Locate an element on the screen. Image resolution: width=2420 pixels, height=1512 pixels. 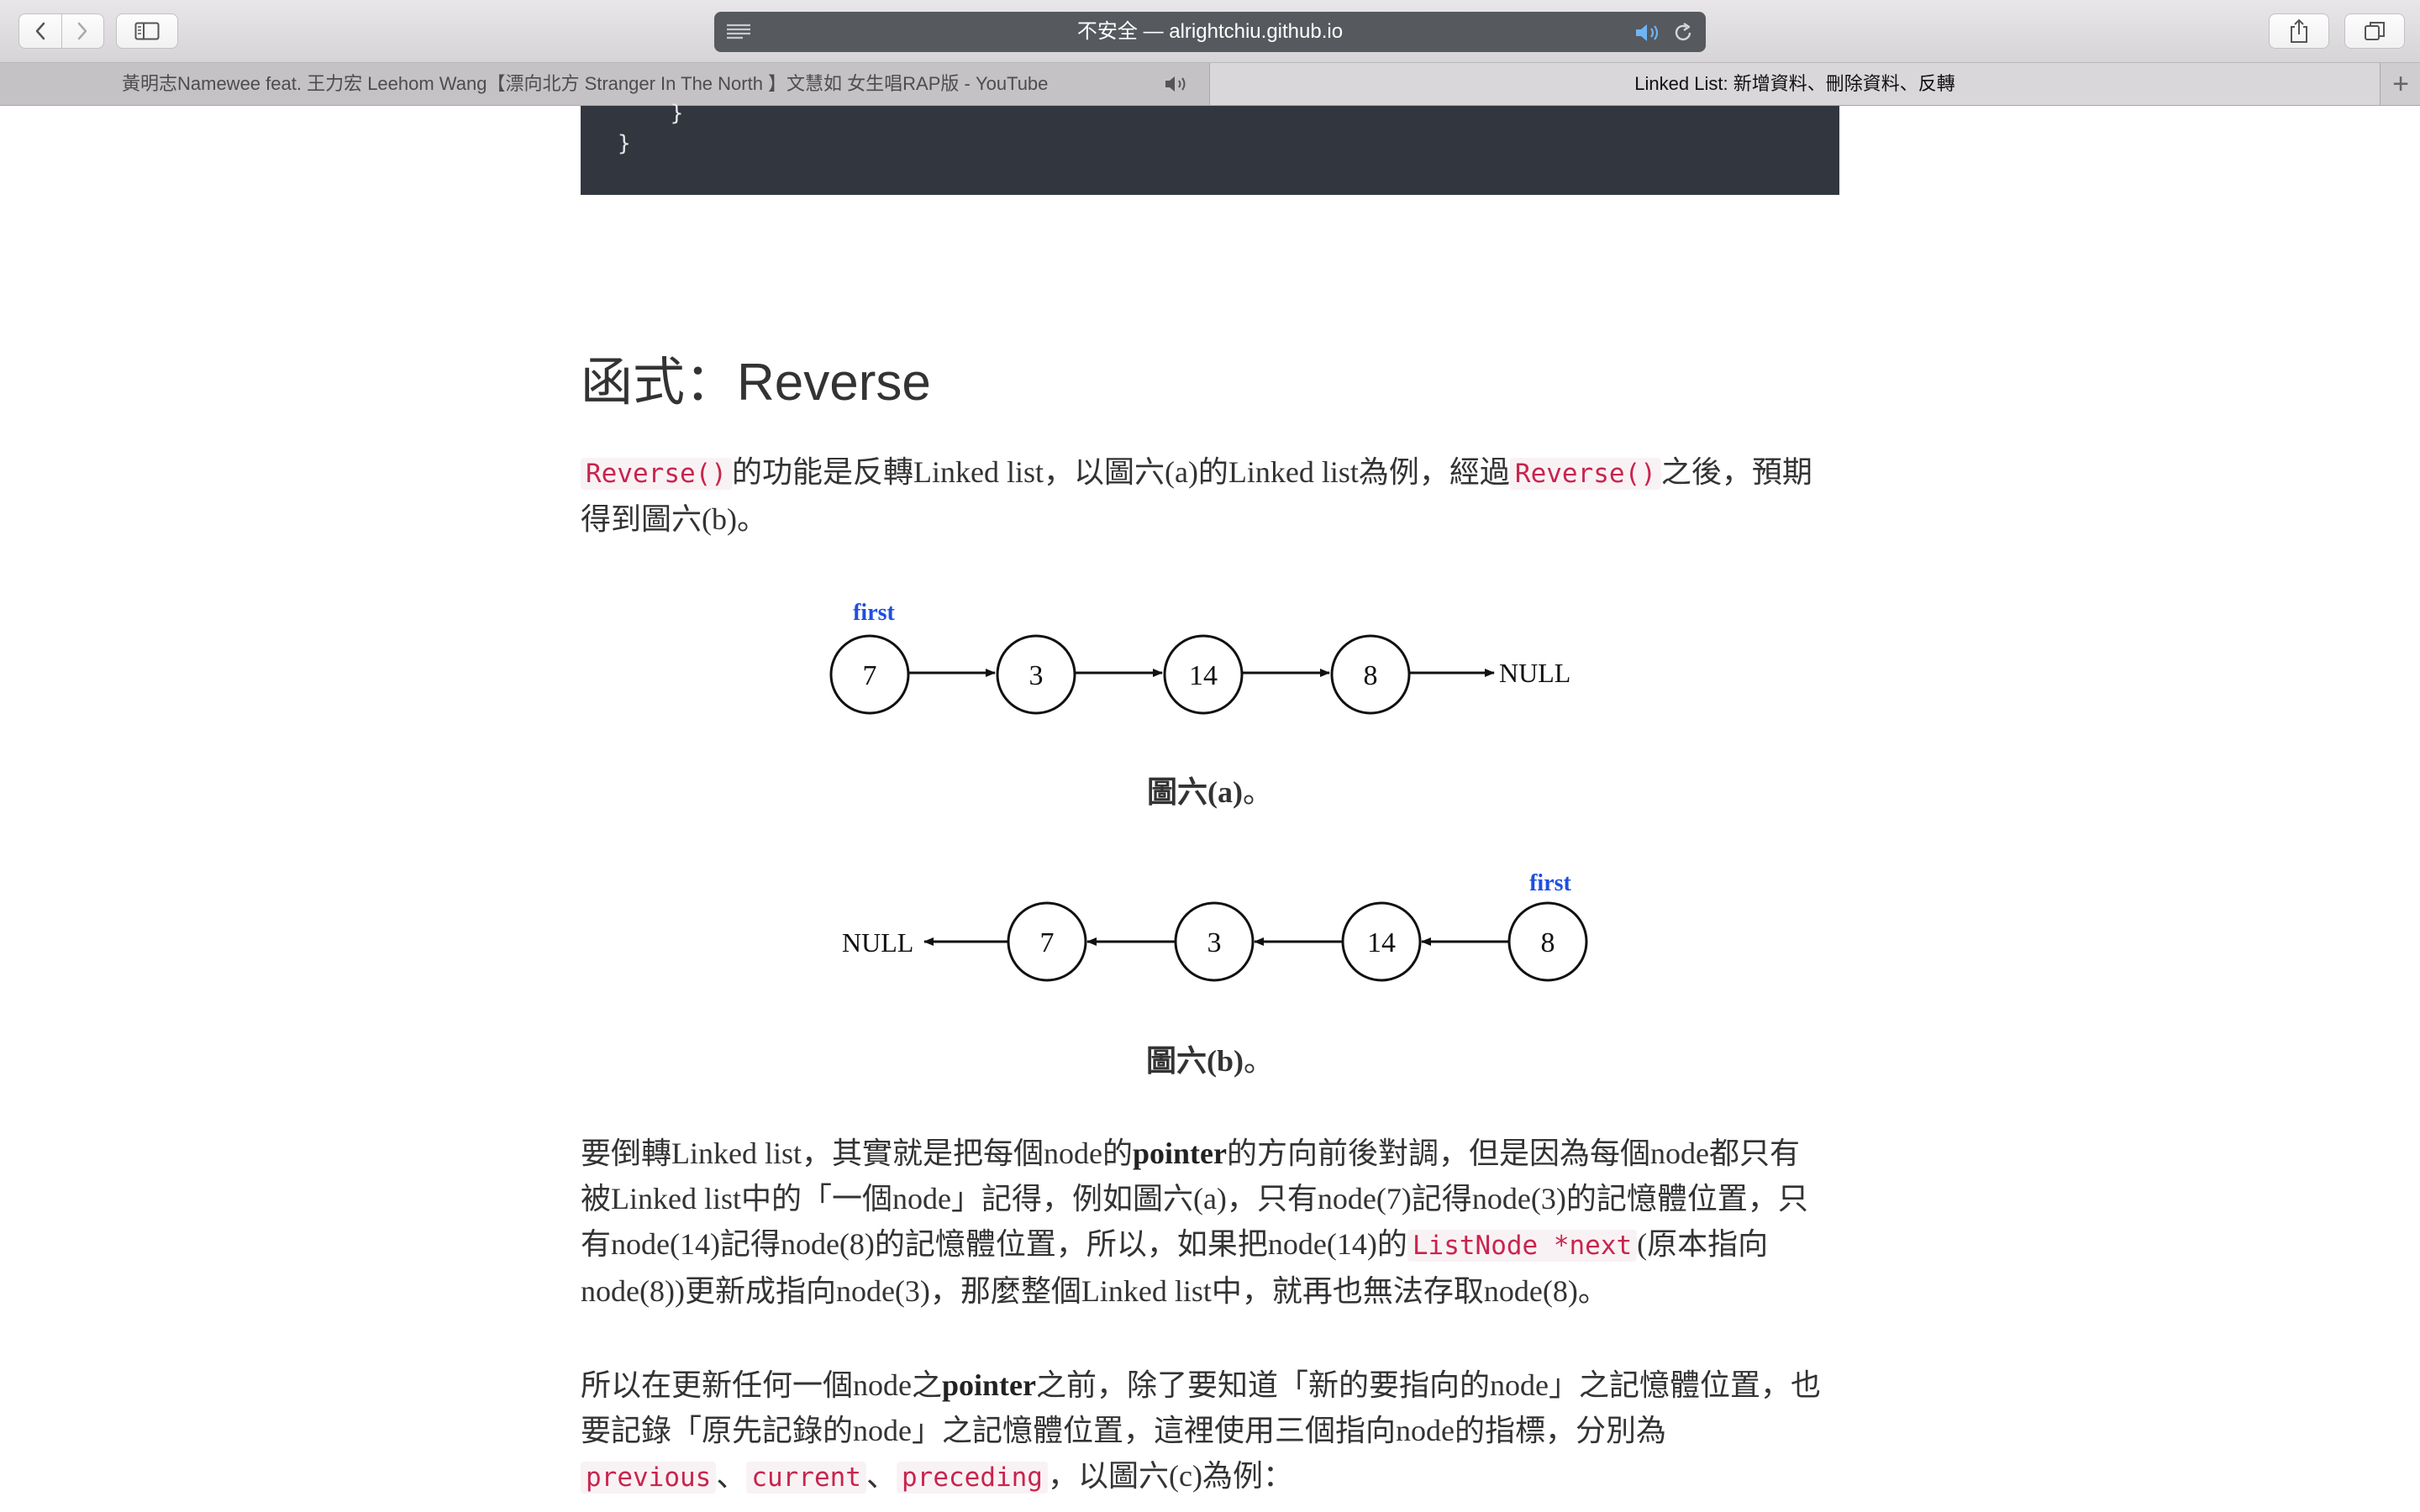
sidebar-button is located at coordinates (147, 31).